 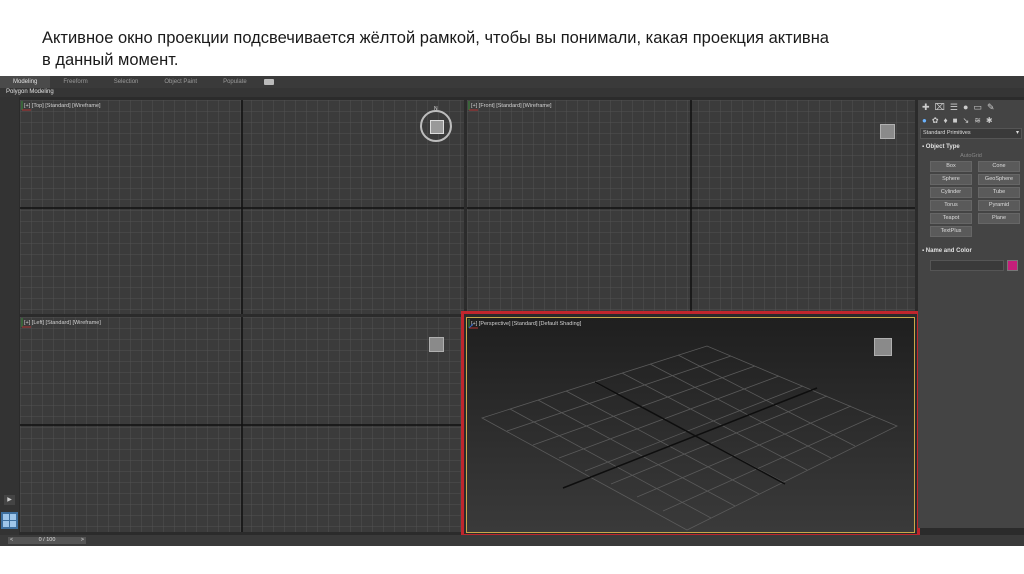 What do you see at coordinates (971, 107) in the screenshot?
I see `command-panel-tabs: ✚ ⌧ ☰ ● ▭ ✎` at bounding box center [971, 107].